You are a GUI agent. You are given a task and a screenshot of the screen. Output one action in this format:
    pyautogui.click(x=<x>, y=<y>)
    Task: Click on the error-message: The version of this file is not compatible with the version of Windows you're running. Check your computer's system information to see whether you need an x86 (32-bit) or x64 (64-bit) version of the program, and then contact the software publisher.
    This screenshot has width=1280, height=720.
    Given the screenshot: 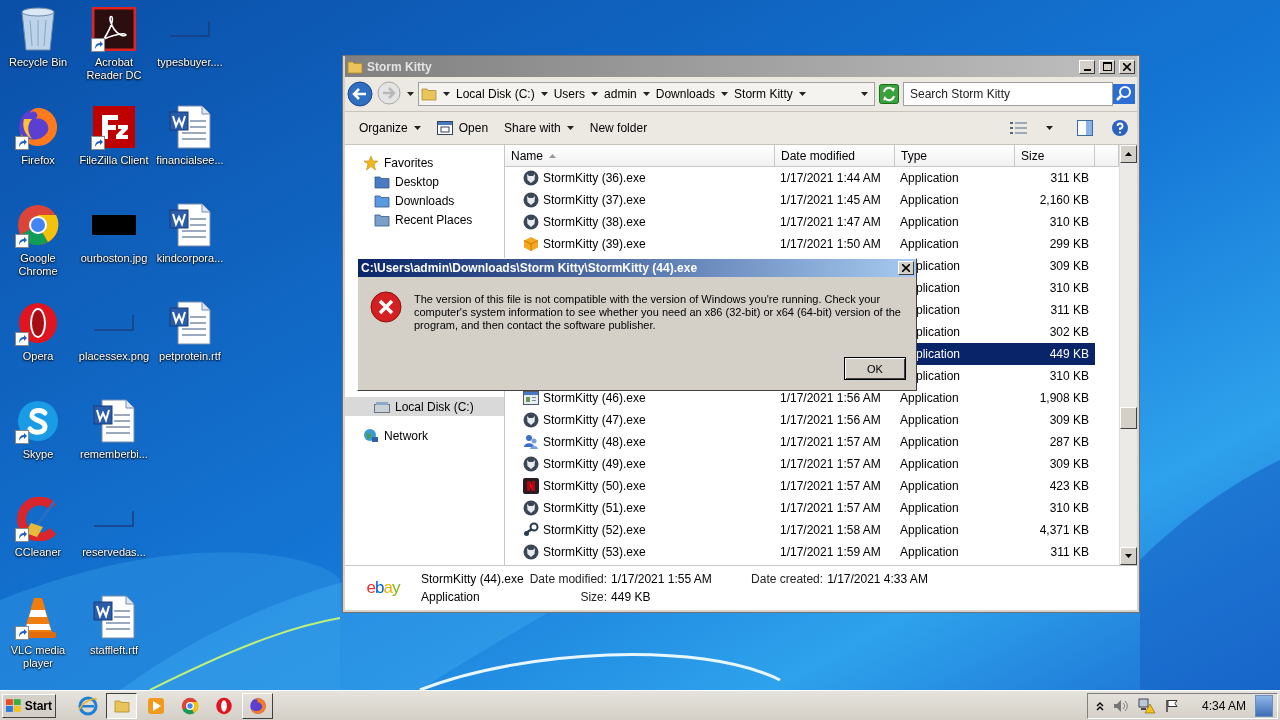 What is the action you would take?
    pyautogui.click(x=658, y=313)
    